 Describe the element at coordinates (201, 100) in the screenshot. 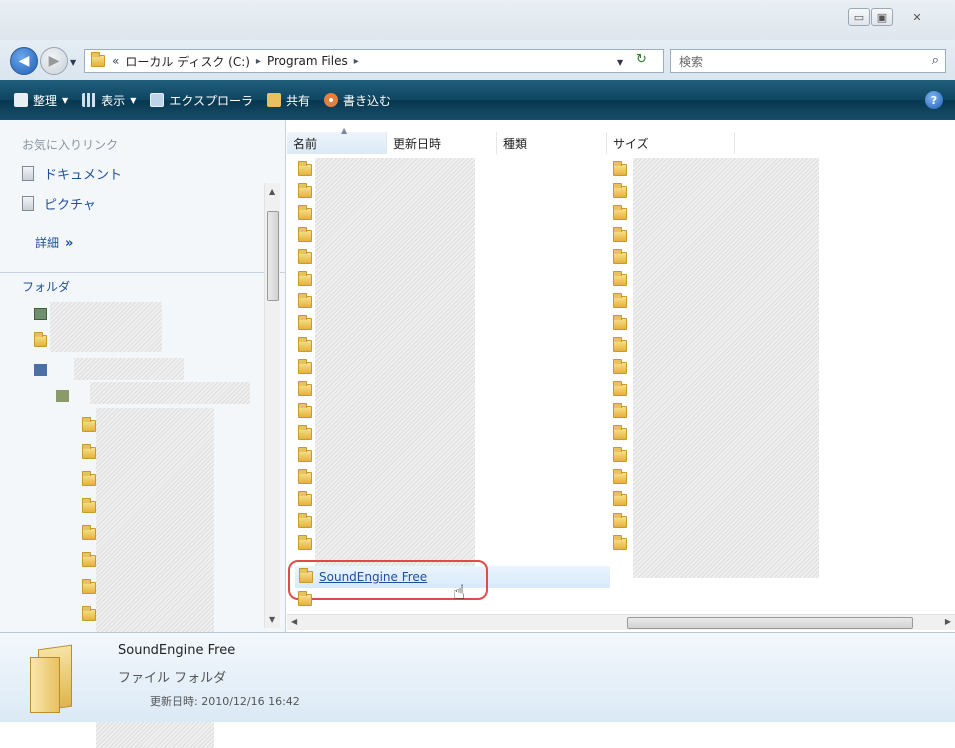

I see `explore-button: エクスプローラ` at that location.